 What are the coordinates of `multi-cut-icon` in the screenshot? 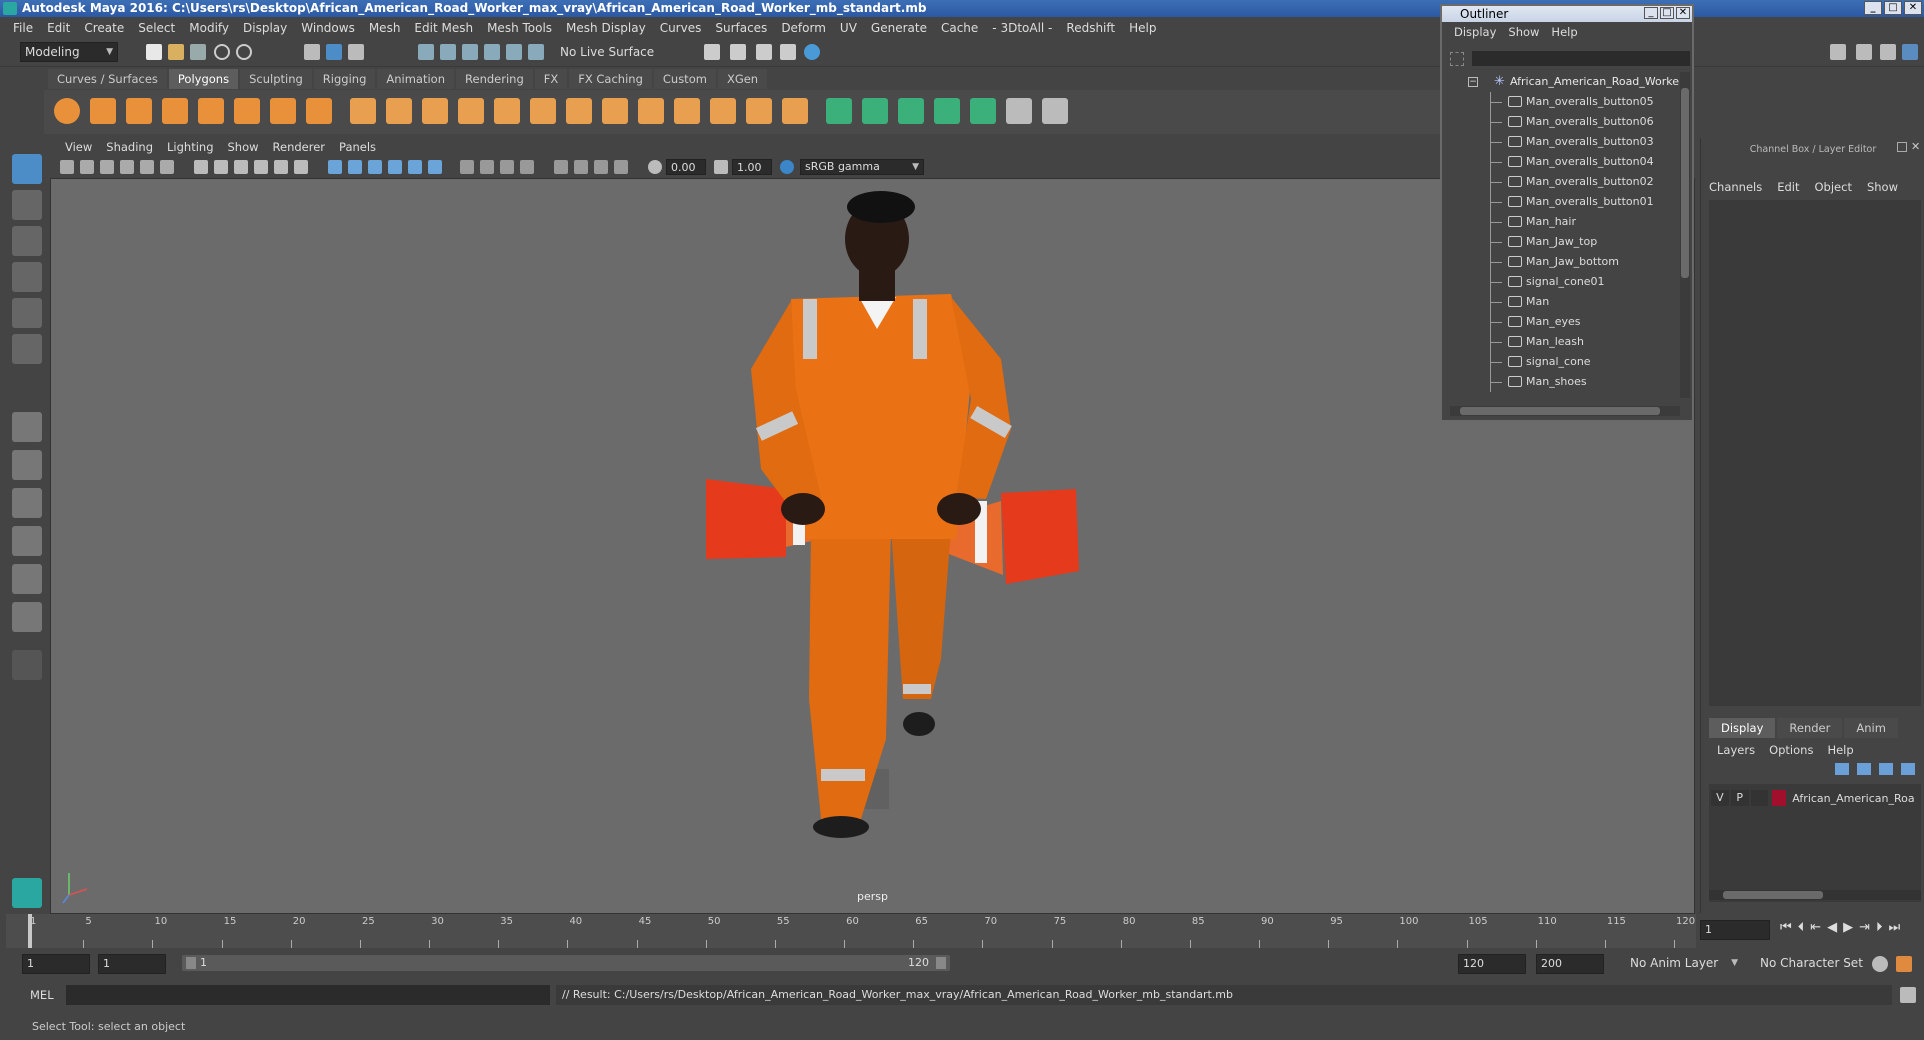 It's located at (579, 111).